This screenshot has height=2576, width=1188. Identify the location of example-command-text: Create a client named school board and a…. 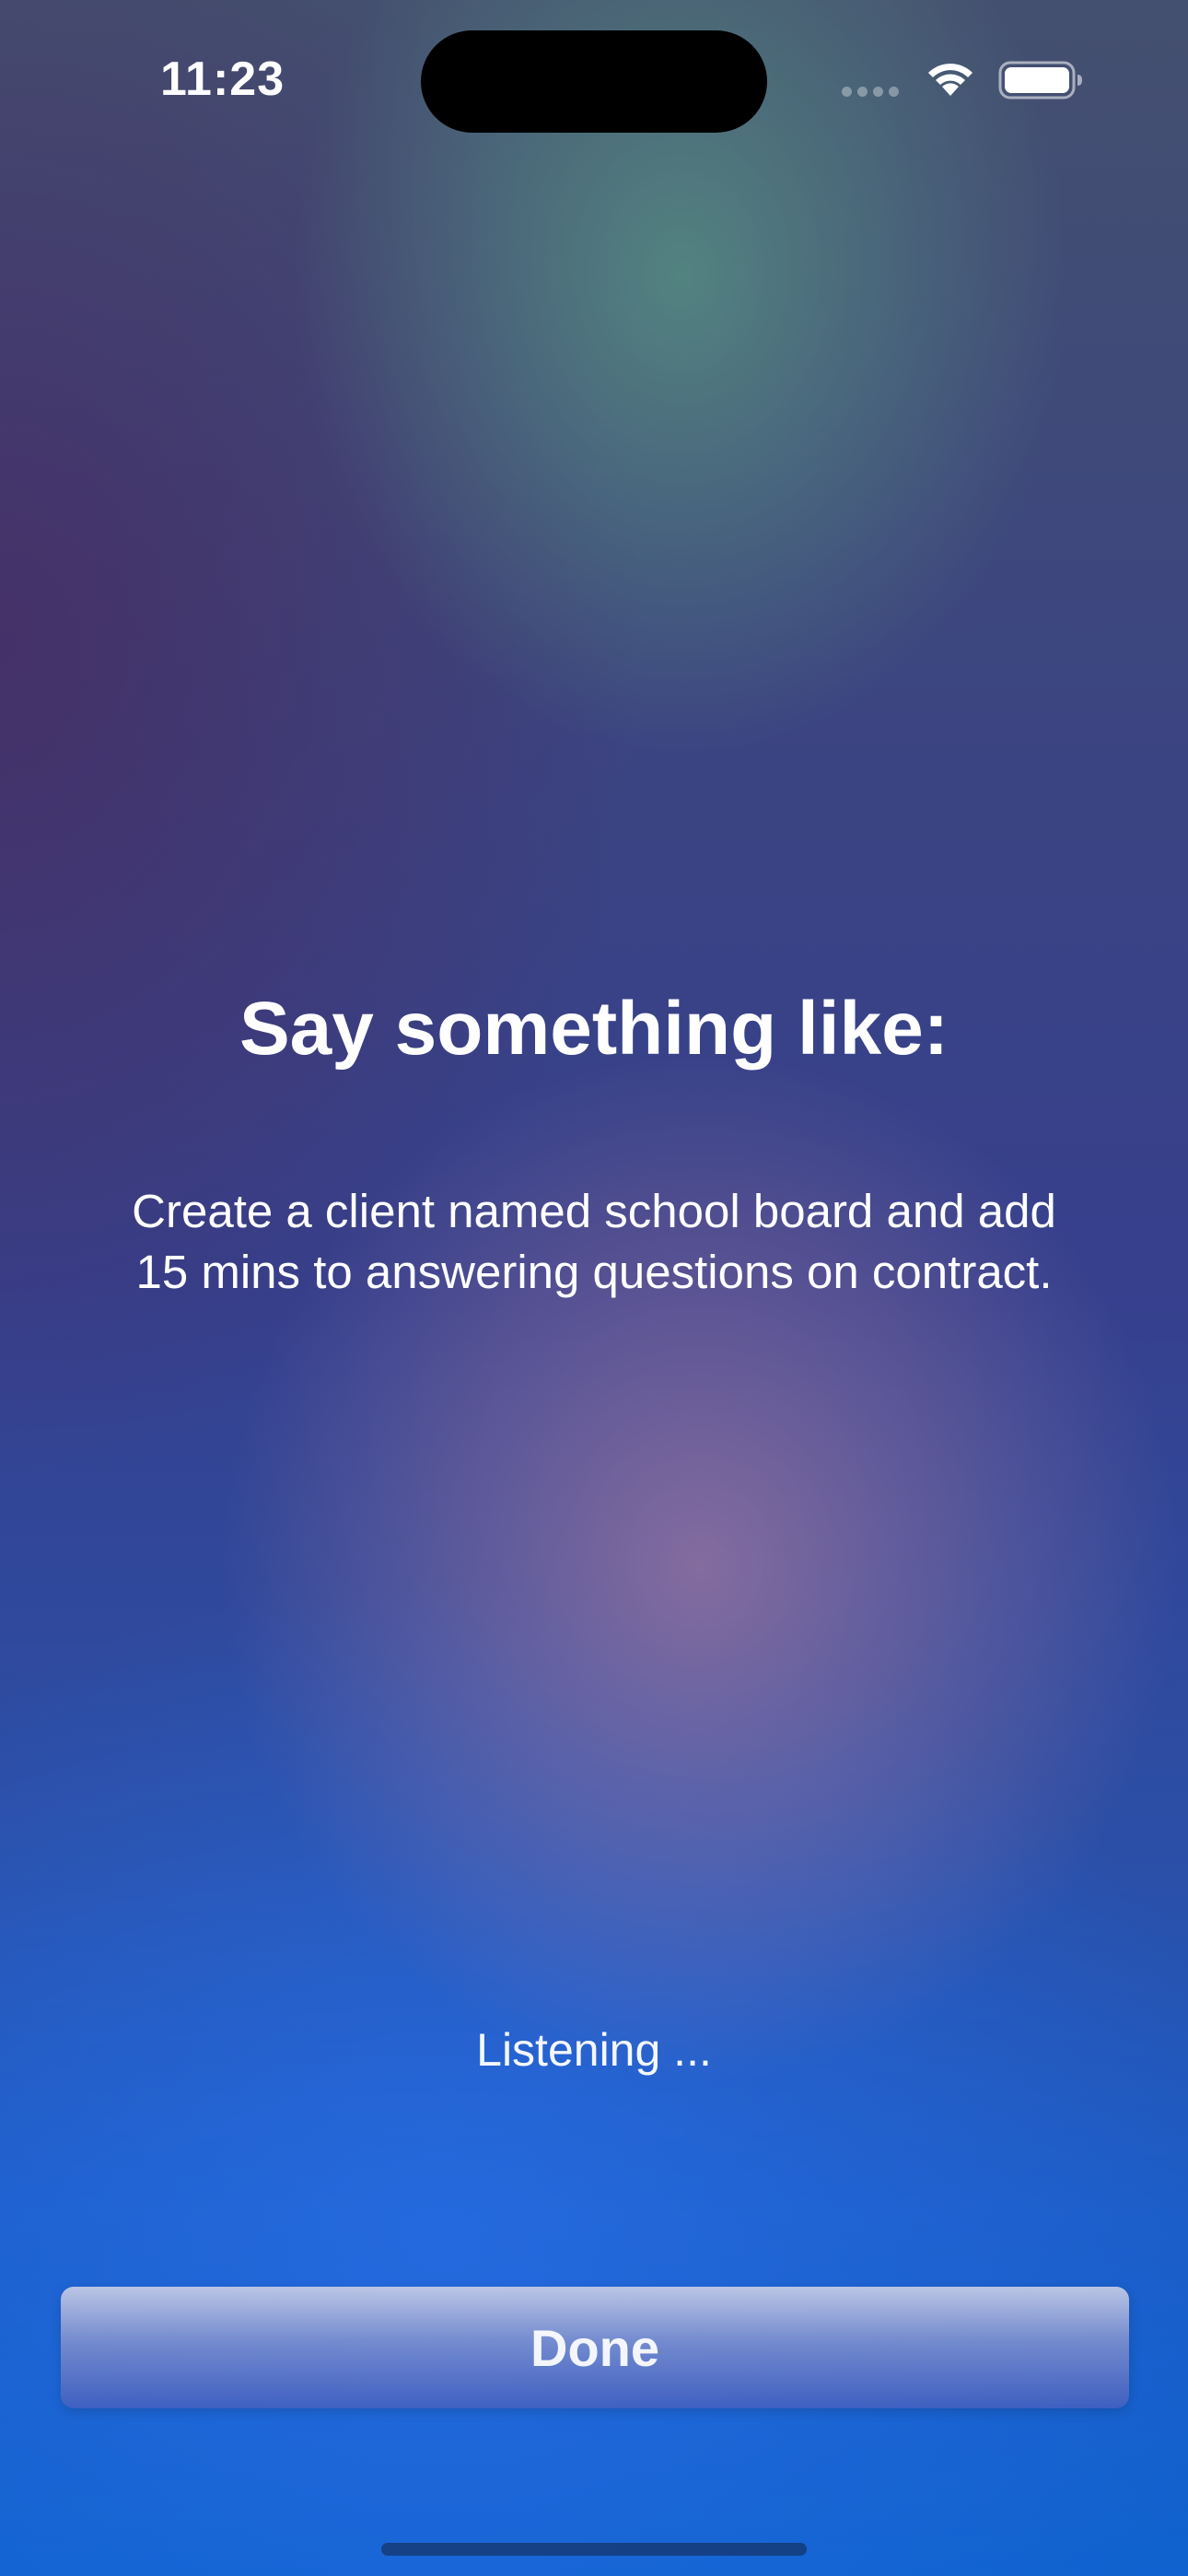
(594, 1242).